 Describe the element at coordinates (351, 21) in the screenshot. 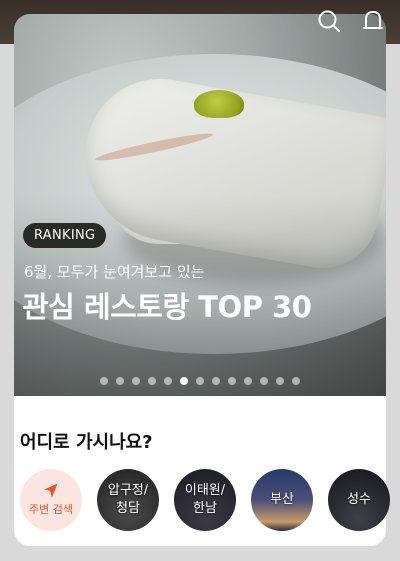

I see `header-actions` at that location.